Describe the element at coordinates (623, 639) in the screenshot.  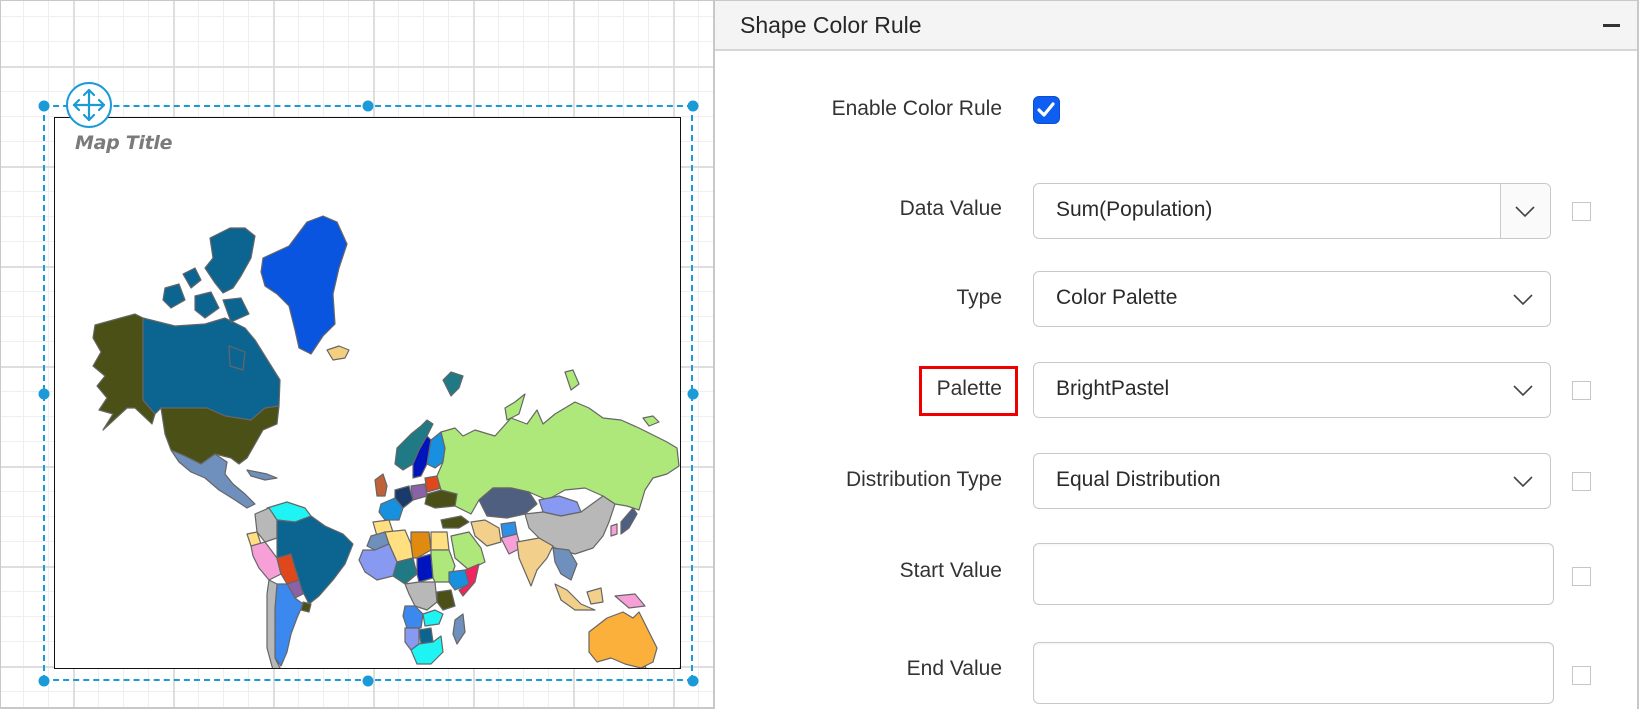
I see `map-region-australia` at that location.